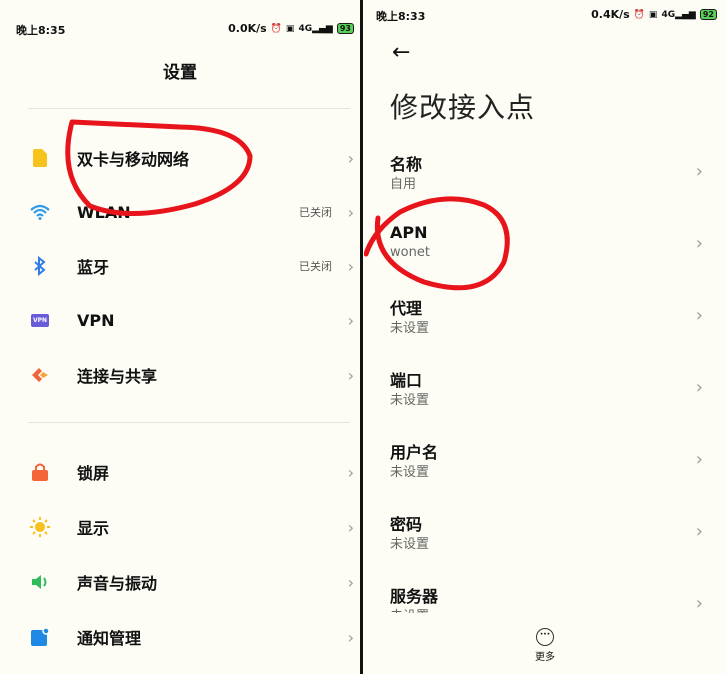 The image size is (725, 674). I want to click on field-label: 端口, so click(406, 380).